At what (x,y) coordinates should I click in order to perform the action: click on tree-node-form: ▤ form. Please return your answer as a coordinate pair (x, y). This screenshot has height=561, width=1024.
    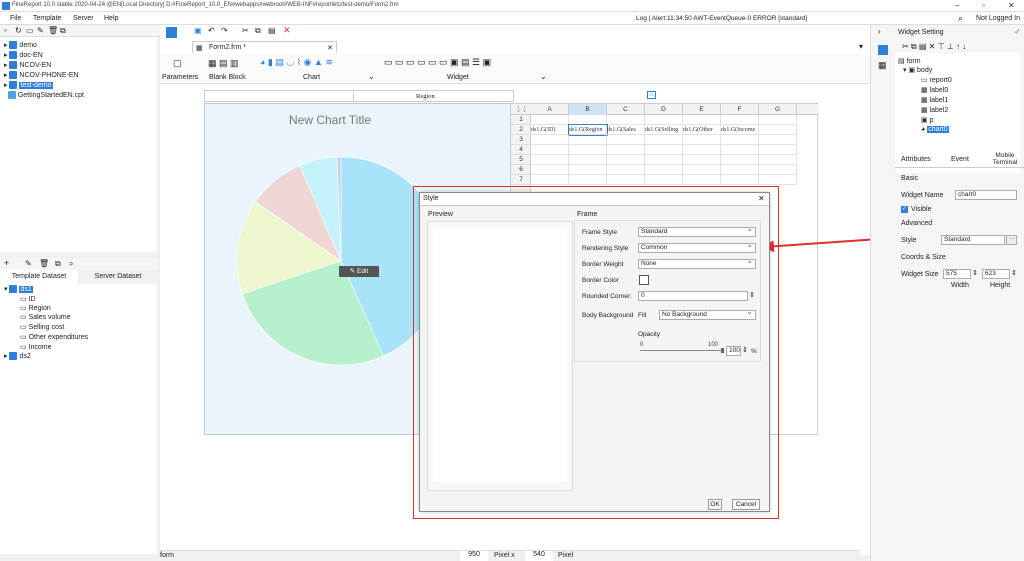
    Looking at the image, I should click on (909, 61).